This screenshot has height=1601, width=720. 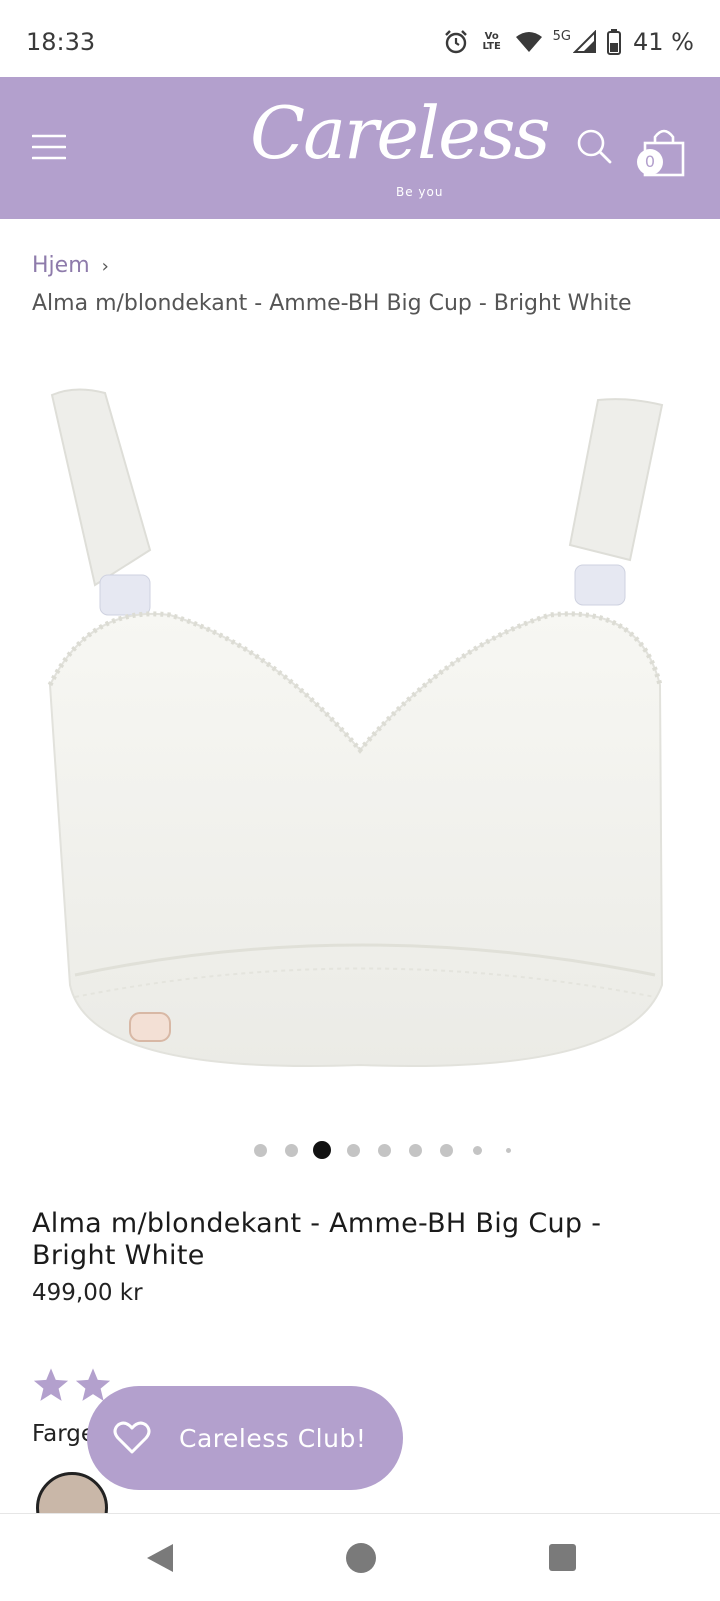 What do you see at coordinates (562, 36) in the screenshot?
I see `network-type: 5G` at bounding box center [562, 36].